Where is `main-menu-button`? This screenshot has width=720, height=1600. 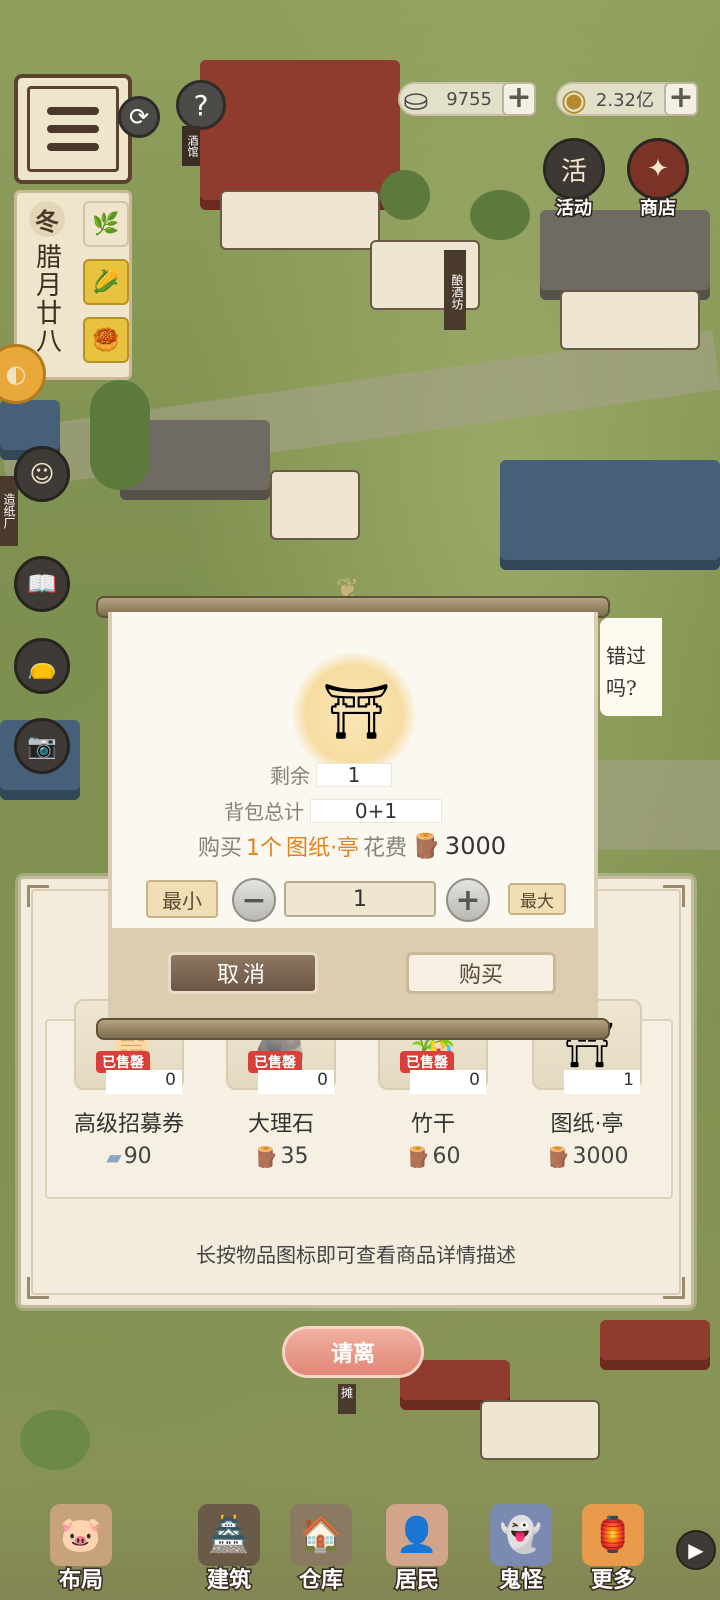
main-menu-button is located at coordinates (73, 129).